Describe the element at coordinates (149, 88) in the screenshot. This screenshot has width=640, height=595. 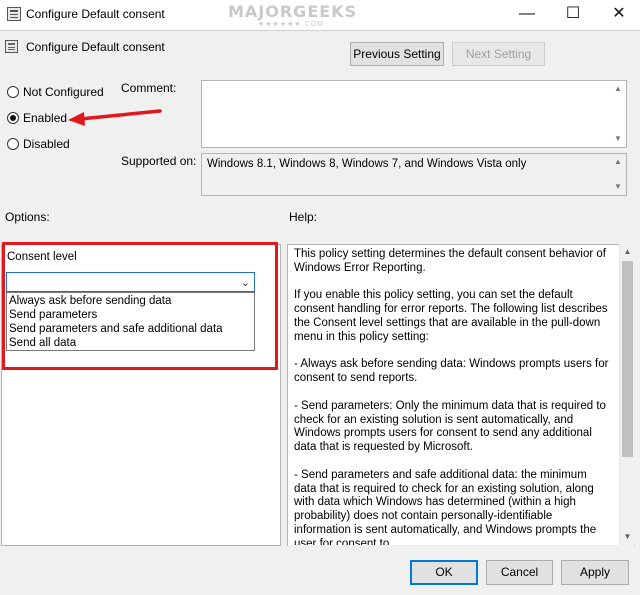
I see `comment-label: Comment:` at that location.